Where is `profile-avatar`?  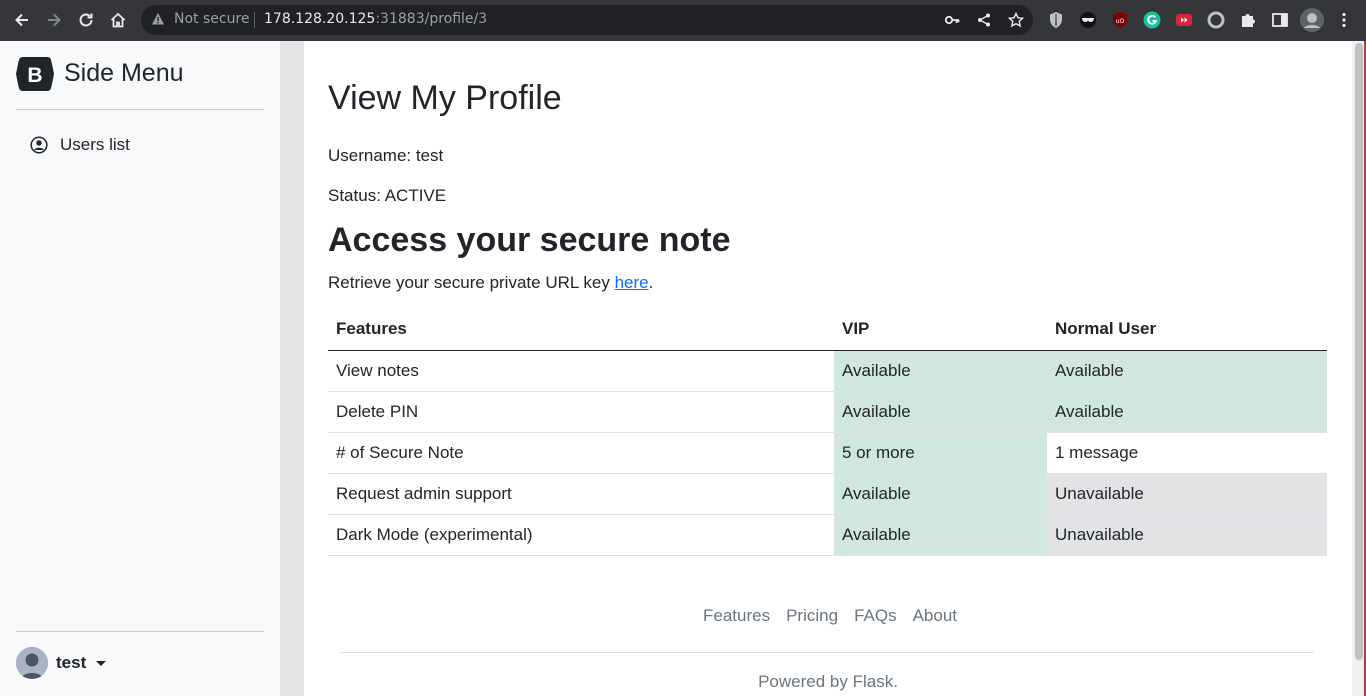
profile-avatar is located at coordinates (1312, 20).